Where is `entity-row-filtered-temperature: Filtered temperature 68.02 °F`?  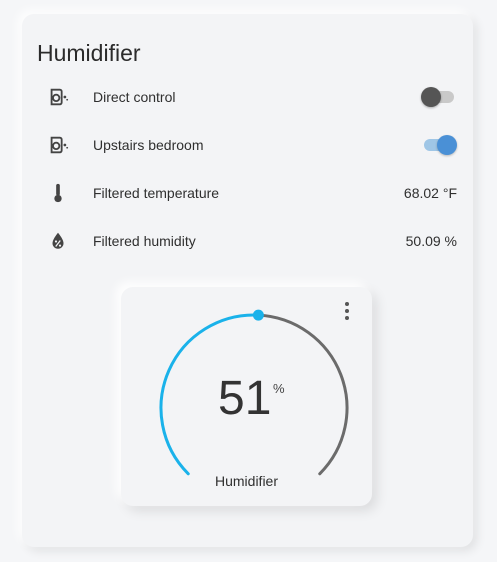
entity-row-filtered-temperature: Filtered temperature 68.02 °F is located at coordinates (247, 193).